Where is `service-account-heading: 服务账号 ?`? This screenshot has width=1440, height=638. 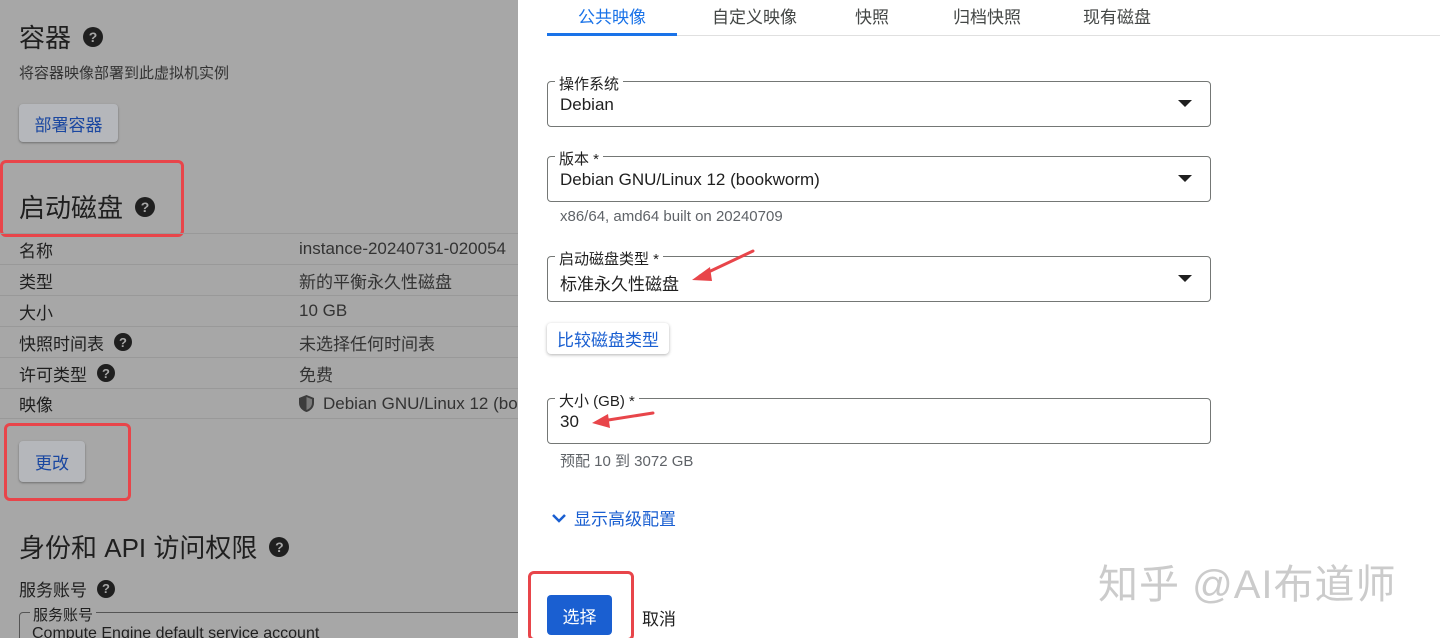
service-account-heading: 服务账号 ? is located at coordinates (67, 588).